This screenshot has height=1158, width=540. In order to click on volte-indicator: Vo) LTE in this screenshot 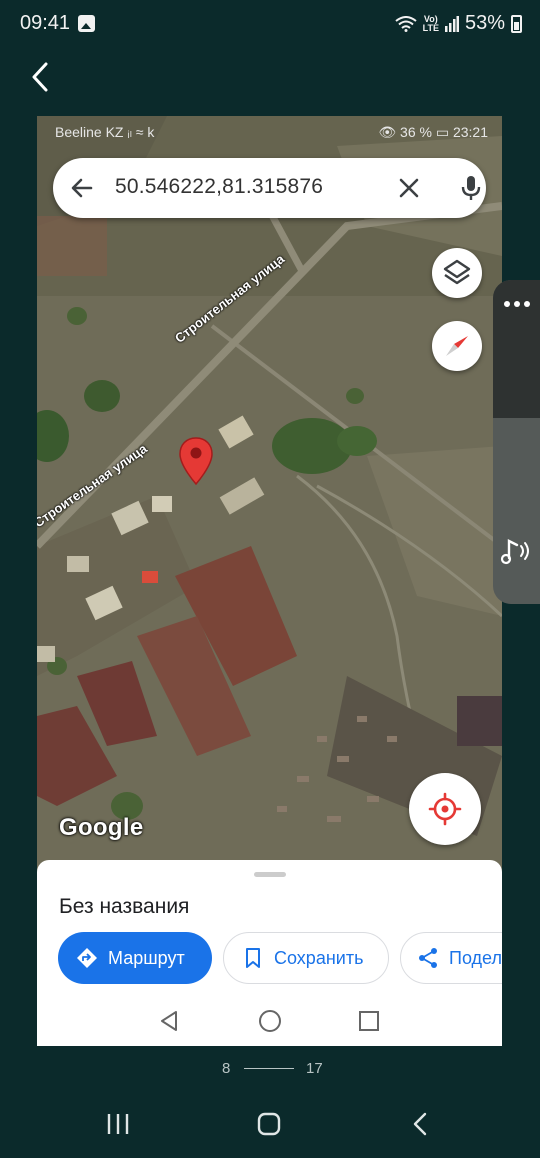, I will do `click(430, 23)`.